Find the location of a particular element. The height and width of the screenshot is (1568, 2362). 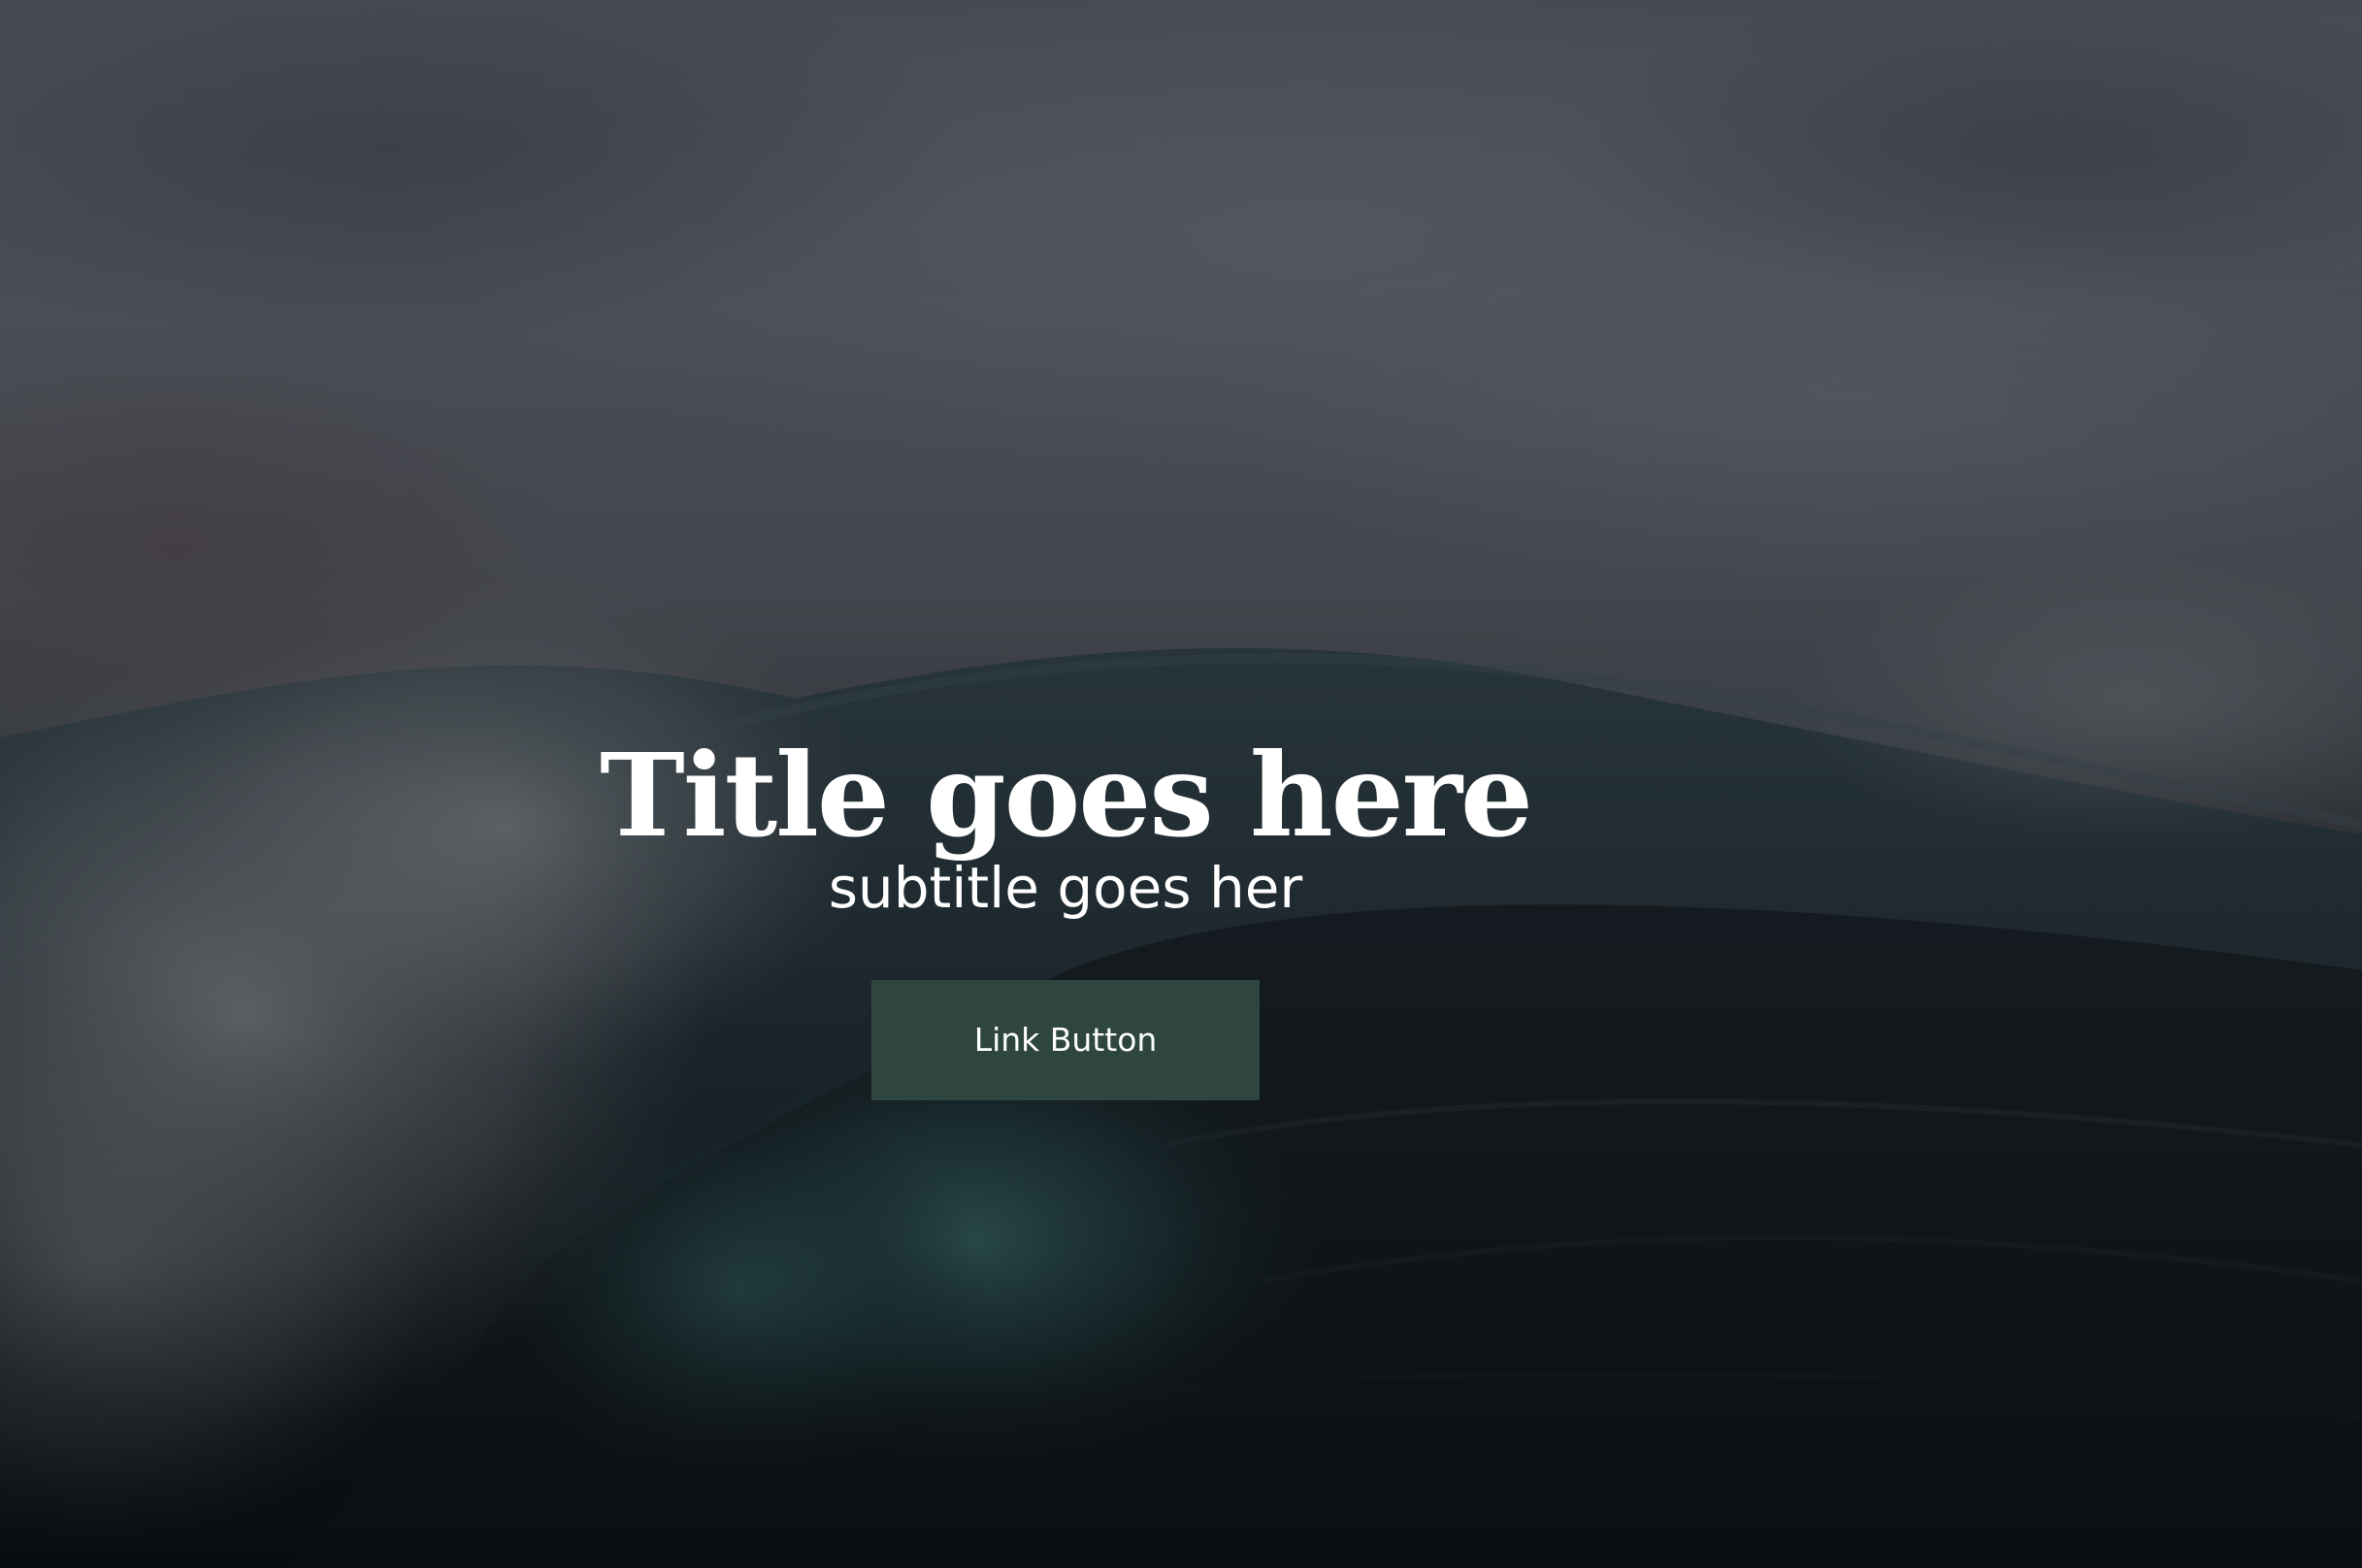

link-button: Link Button is located at coordinates (1065, 1040).